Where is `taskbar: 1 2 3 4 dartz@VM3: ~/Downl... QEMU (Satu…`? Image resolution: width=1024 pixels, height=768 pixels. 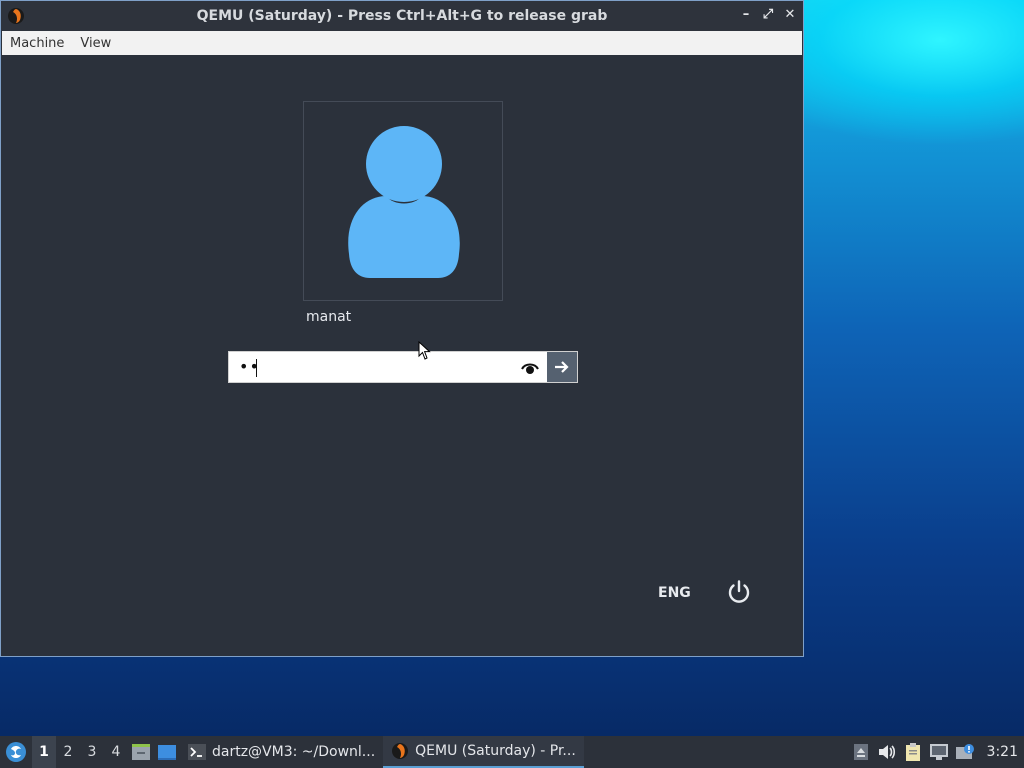 taskbar: 1 2 3 4 dartz@VM3: ~/Downl... QEMU (Satu… is located at coordinates (512, 752).